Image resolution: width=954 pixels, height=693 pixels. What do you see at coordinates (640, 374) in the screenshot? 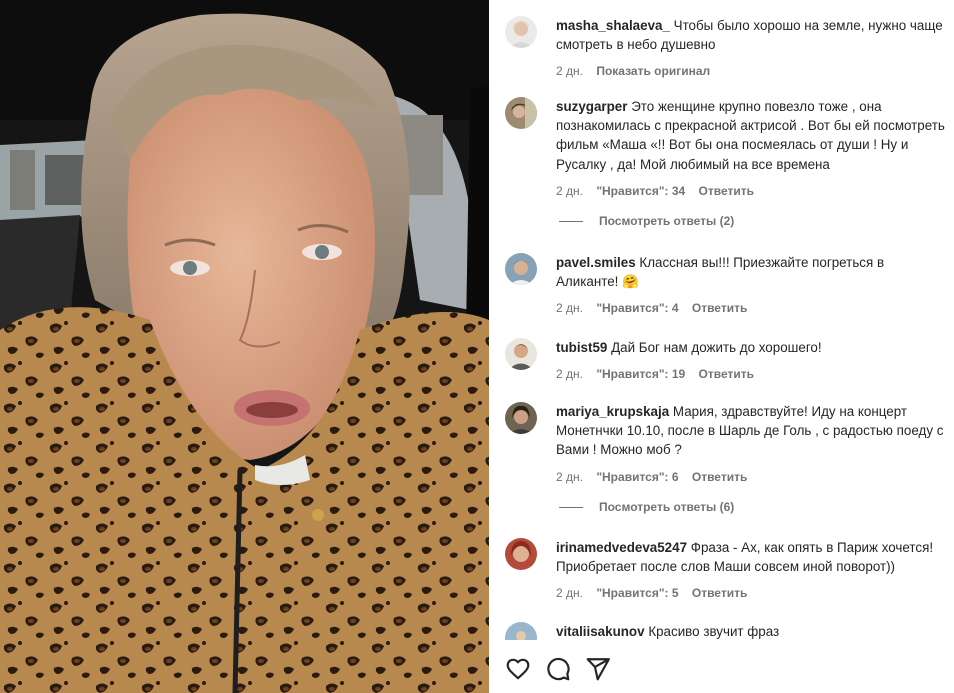
I see `comment-likes: "Нравится": 19` at bounding box center [640, 374].